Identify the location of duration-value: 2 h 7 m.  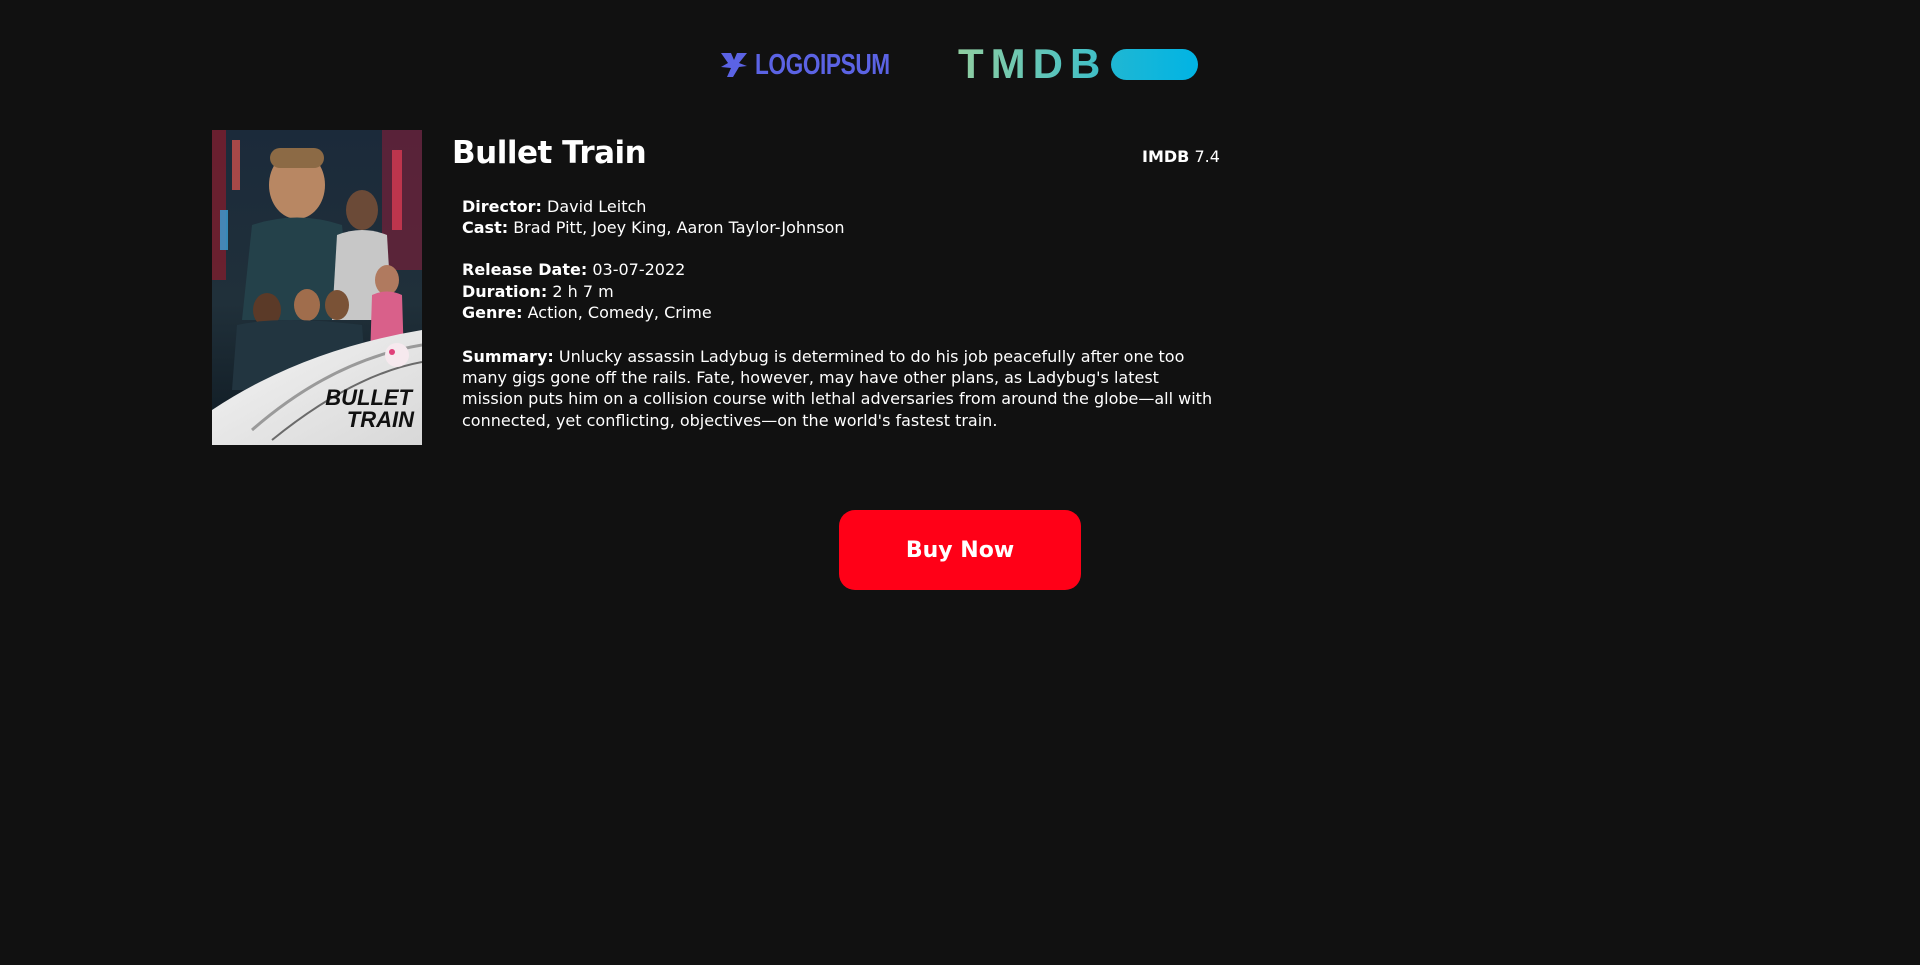
(583, 291).